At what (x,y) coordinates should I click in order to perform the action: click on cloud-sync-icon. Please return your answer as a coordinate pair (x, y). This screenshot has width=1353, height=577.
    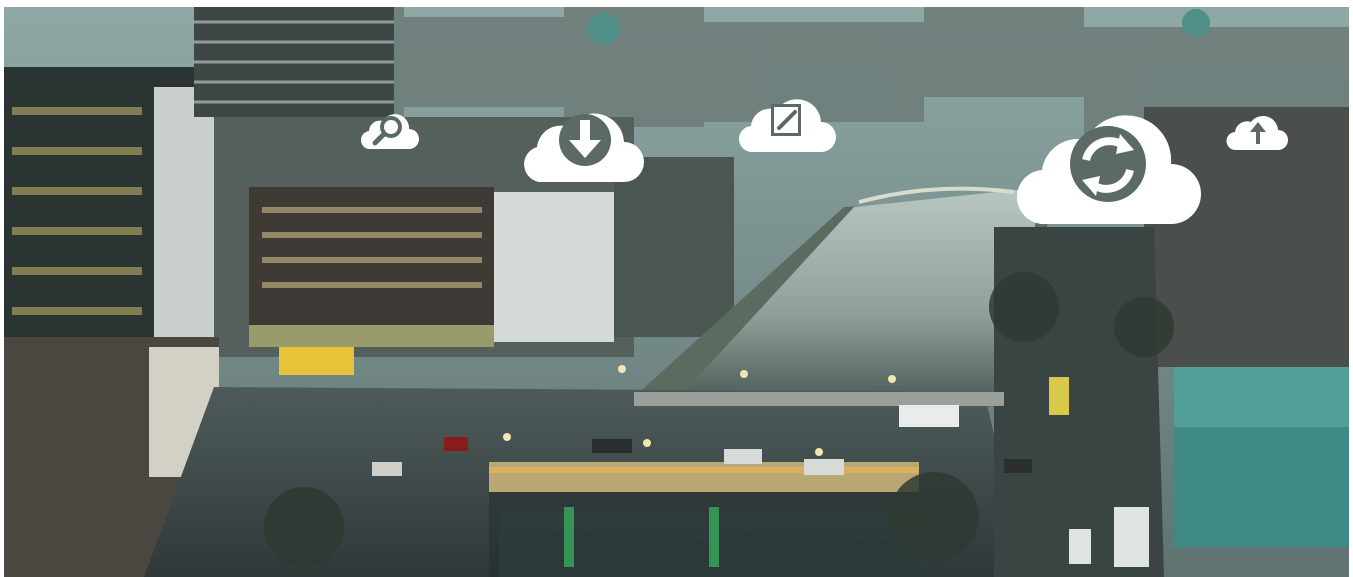
    Looking at the image, I should click on (1108, 170).